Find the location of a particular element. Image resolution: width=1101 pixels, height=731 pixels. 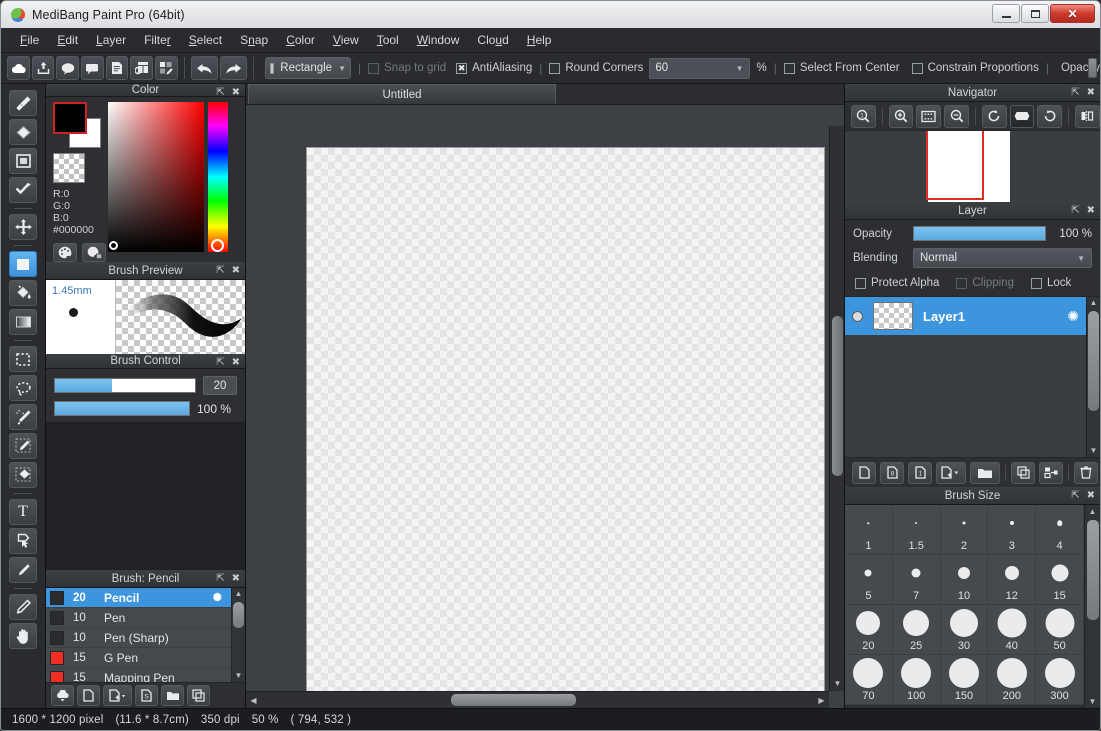

brush-size-slider is located at coordinates (125, 385).